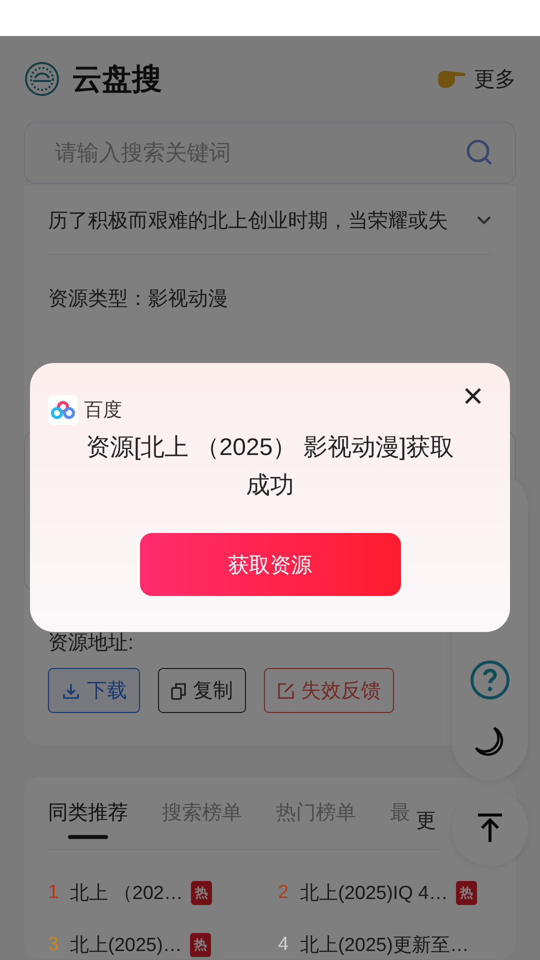  Describe the element at coordinates (98, 299) in the screenshot. I see `type-label: 资源类型：` at that location.